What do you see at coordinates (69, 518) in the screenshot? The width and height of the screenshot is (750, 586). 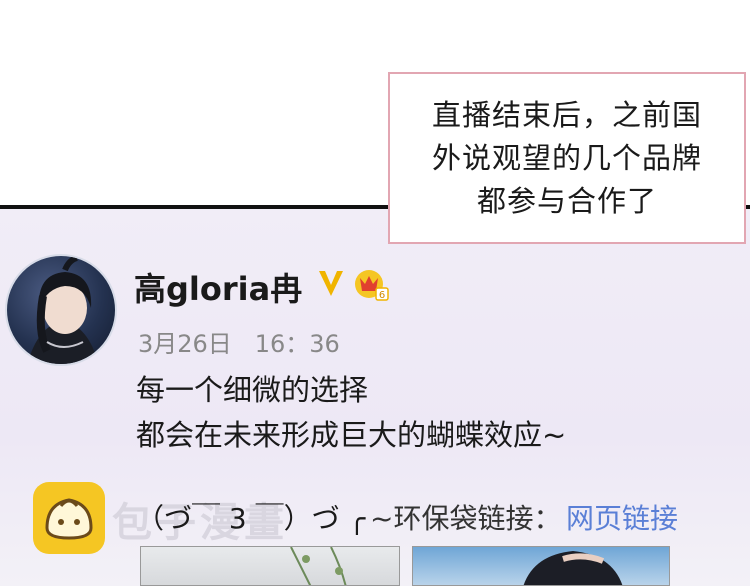 I see `app-logo-icon` at bounding box center [69, 518].